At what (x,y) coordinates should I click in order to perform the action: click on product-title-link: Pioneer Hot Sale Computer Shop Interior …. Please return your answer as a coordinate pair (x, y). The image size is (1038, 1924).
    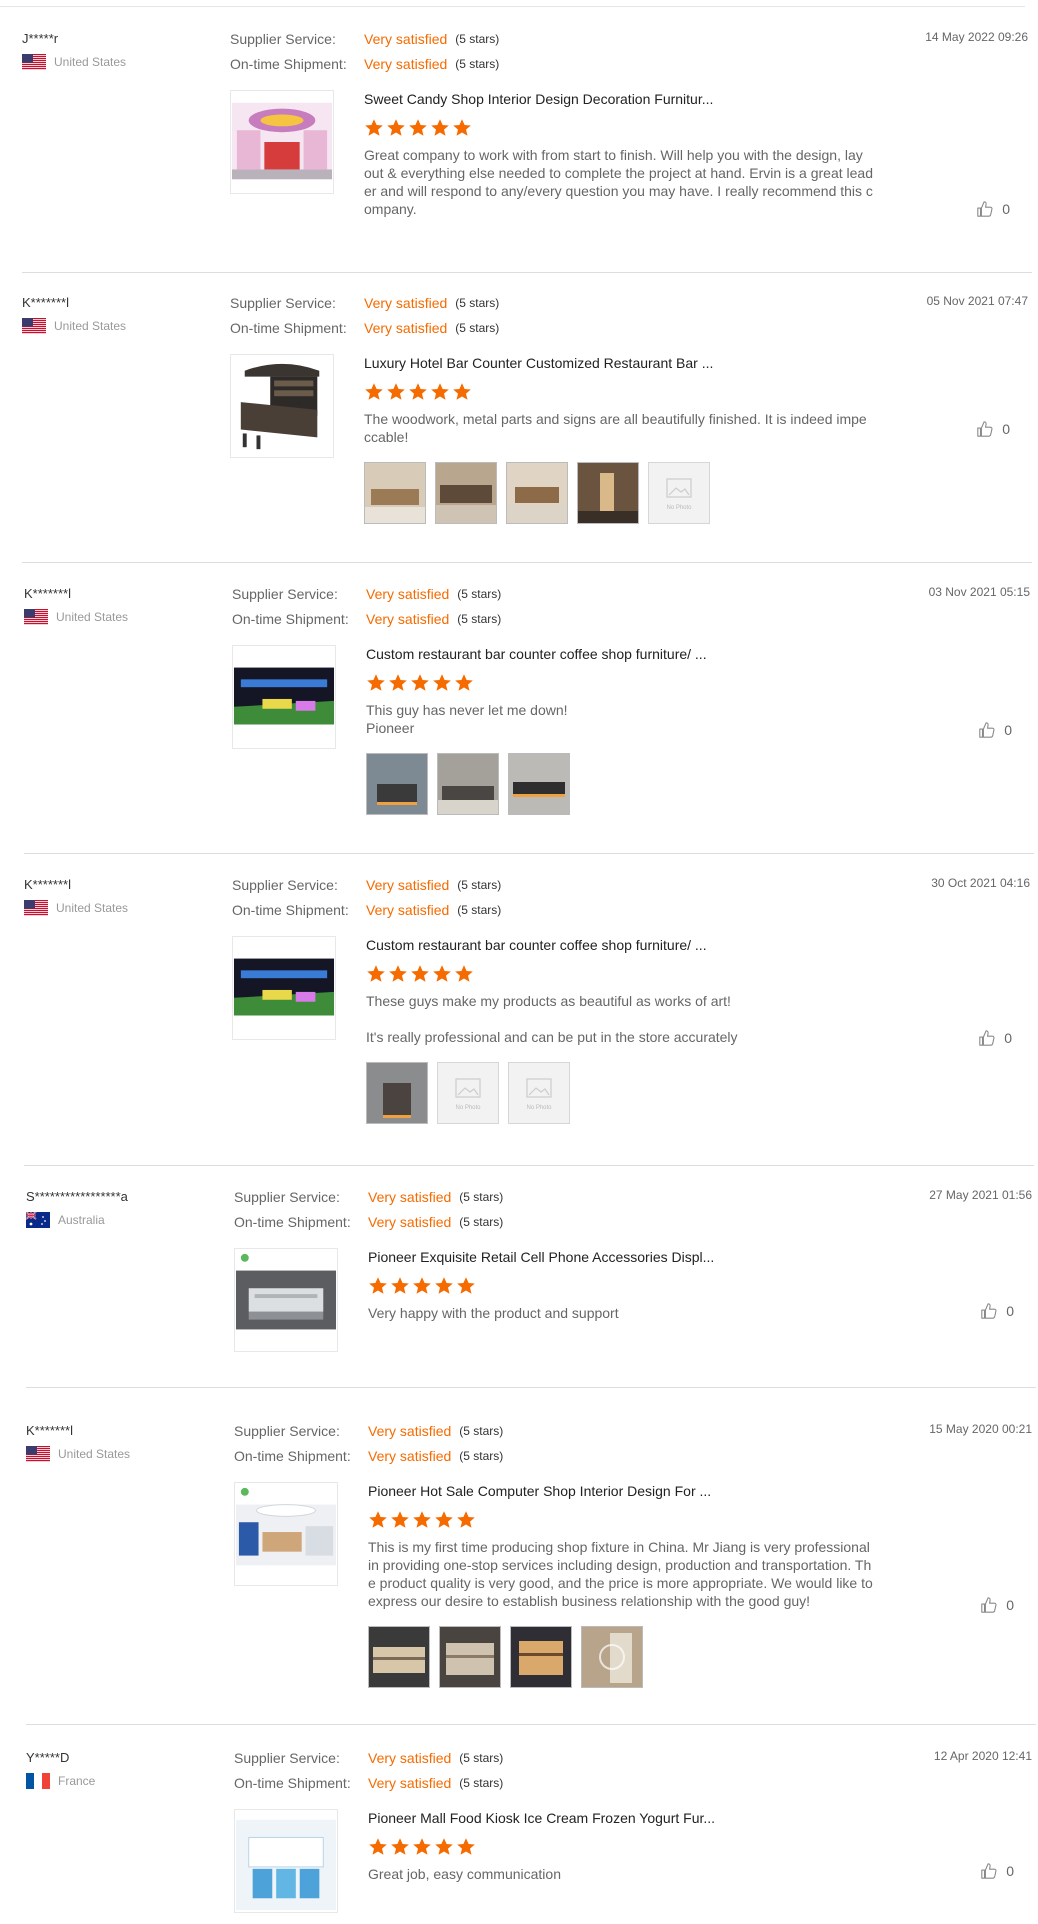
    Looking at the image, I should click on (628, 1491).